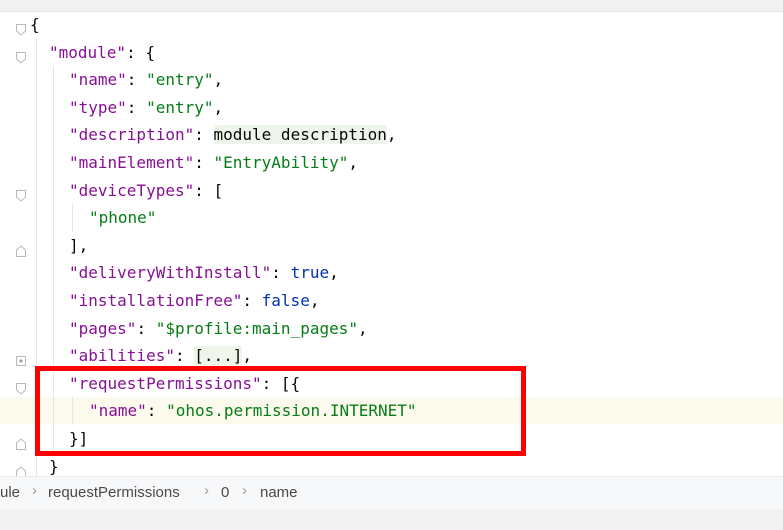 The width and height of the screenshot is (783, 530). I want to click on code-text: }], so click(78, 438).